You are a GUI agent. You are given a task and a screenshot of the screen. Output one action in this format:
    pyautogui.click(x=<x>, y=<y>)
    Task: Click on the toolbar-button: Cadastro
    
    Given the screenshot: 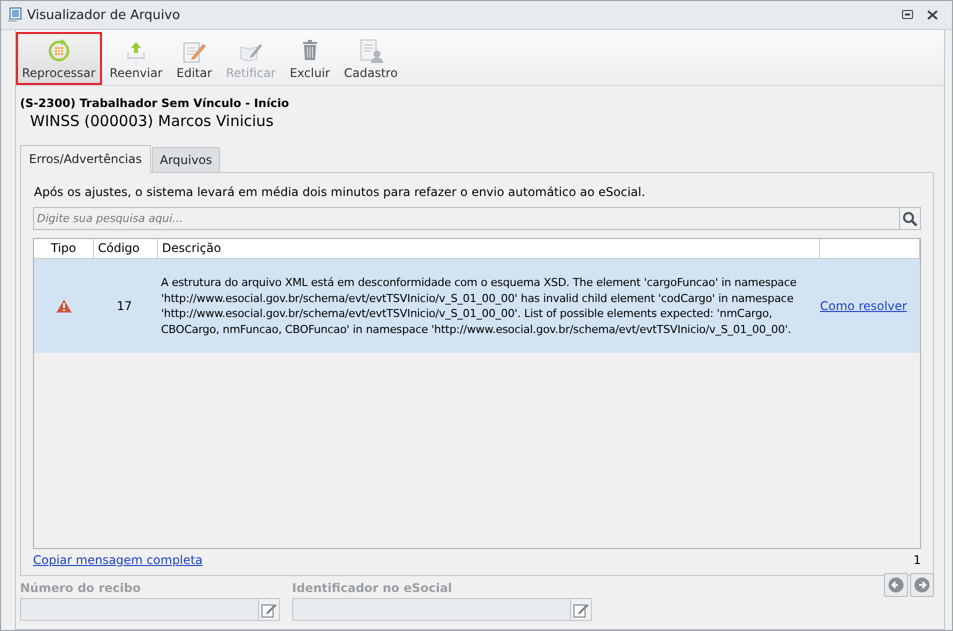 What is the action you would take?
    pyautogui.click(x=371, y=58)
    